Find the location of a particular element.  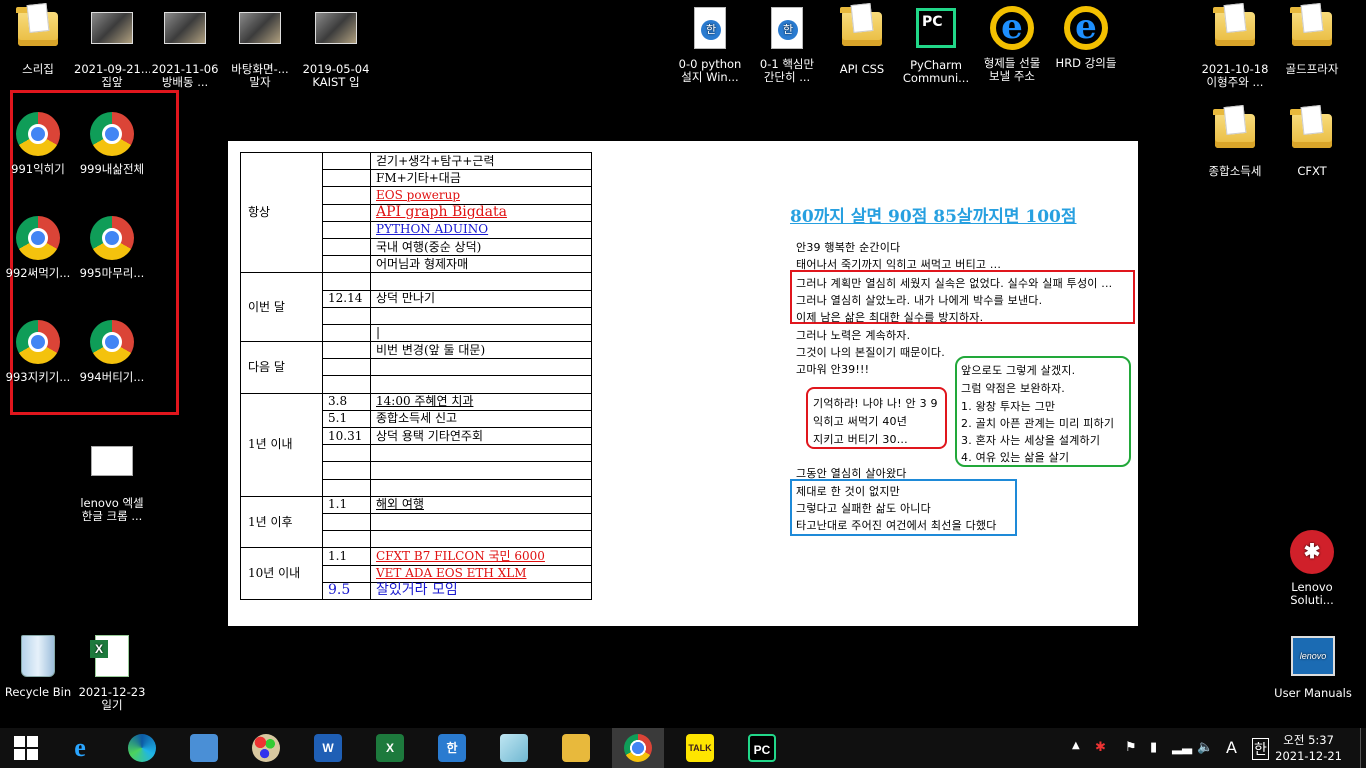

wifi-signal-icon: ▂▃ is located at coordinates (1182, 747).